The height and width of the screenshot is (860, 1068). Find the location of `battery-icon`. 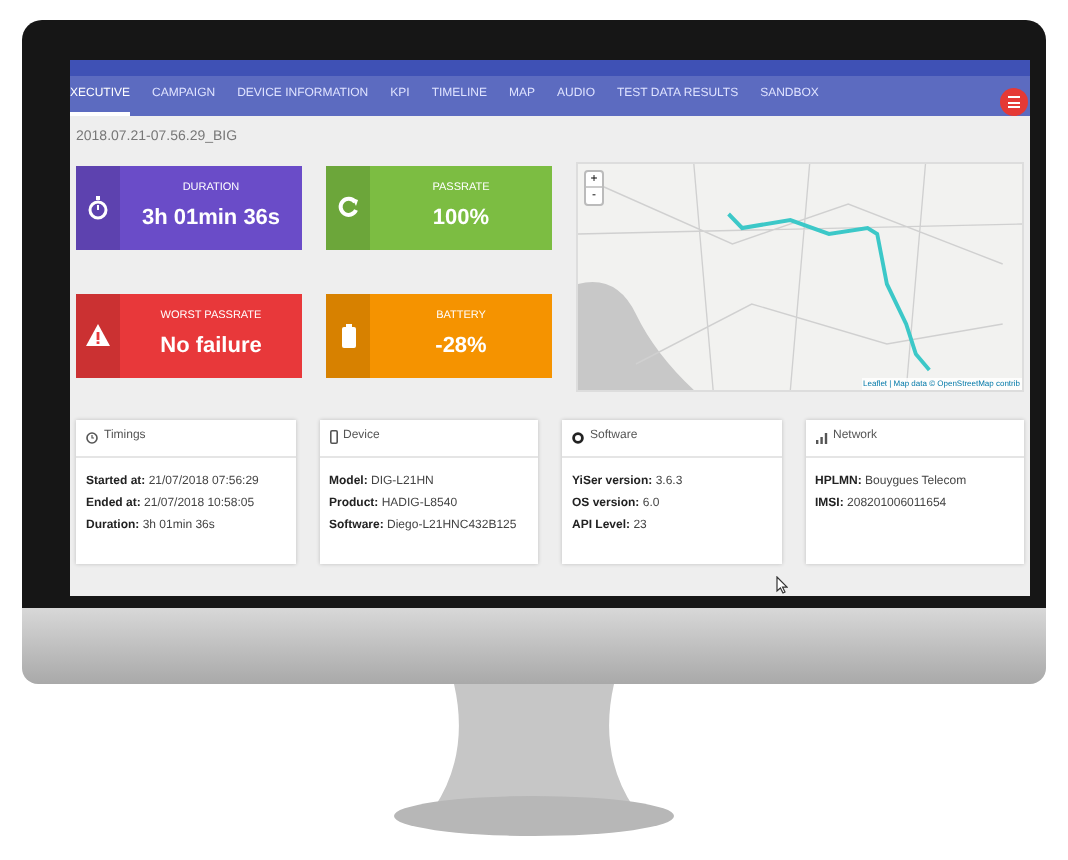

battery-icon is located at coordinates (348, 335).